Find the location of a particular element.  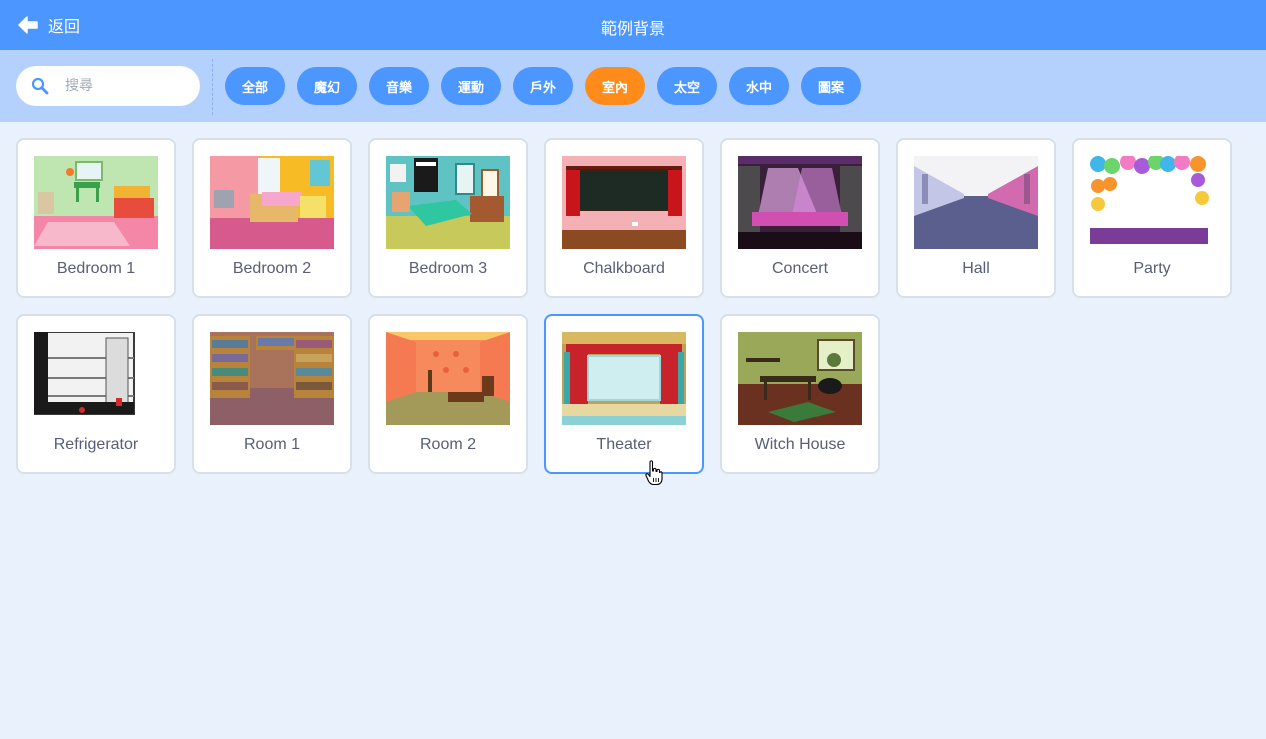

tag-list: 全部 魔幻 音樂 運動 戶外 室內 太空 水中 圖案 is located at coordinates (549, 86).